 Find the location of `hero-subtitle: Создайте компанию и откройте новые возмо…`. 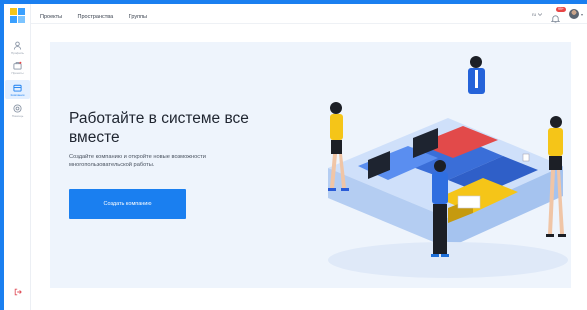

hero-subtitle: Создайте компанию и откройте новые возмо… is located at coordinates (137, 161).